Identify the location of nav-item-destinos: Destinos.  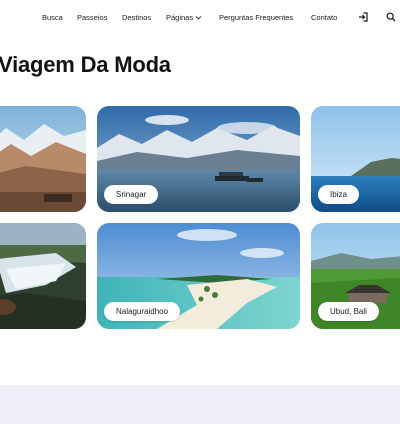
(136, 17).